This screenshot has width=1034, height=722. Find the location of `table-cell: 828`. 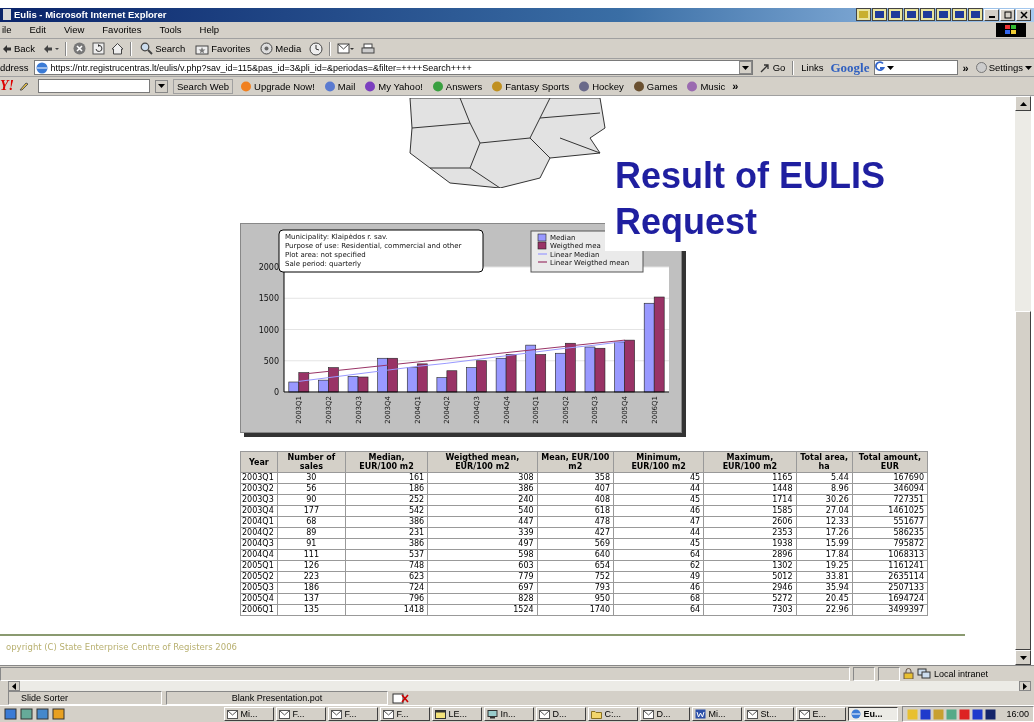

table-cell: 828 is located at coordinates (482, 599).